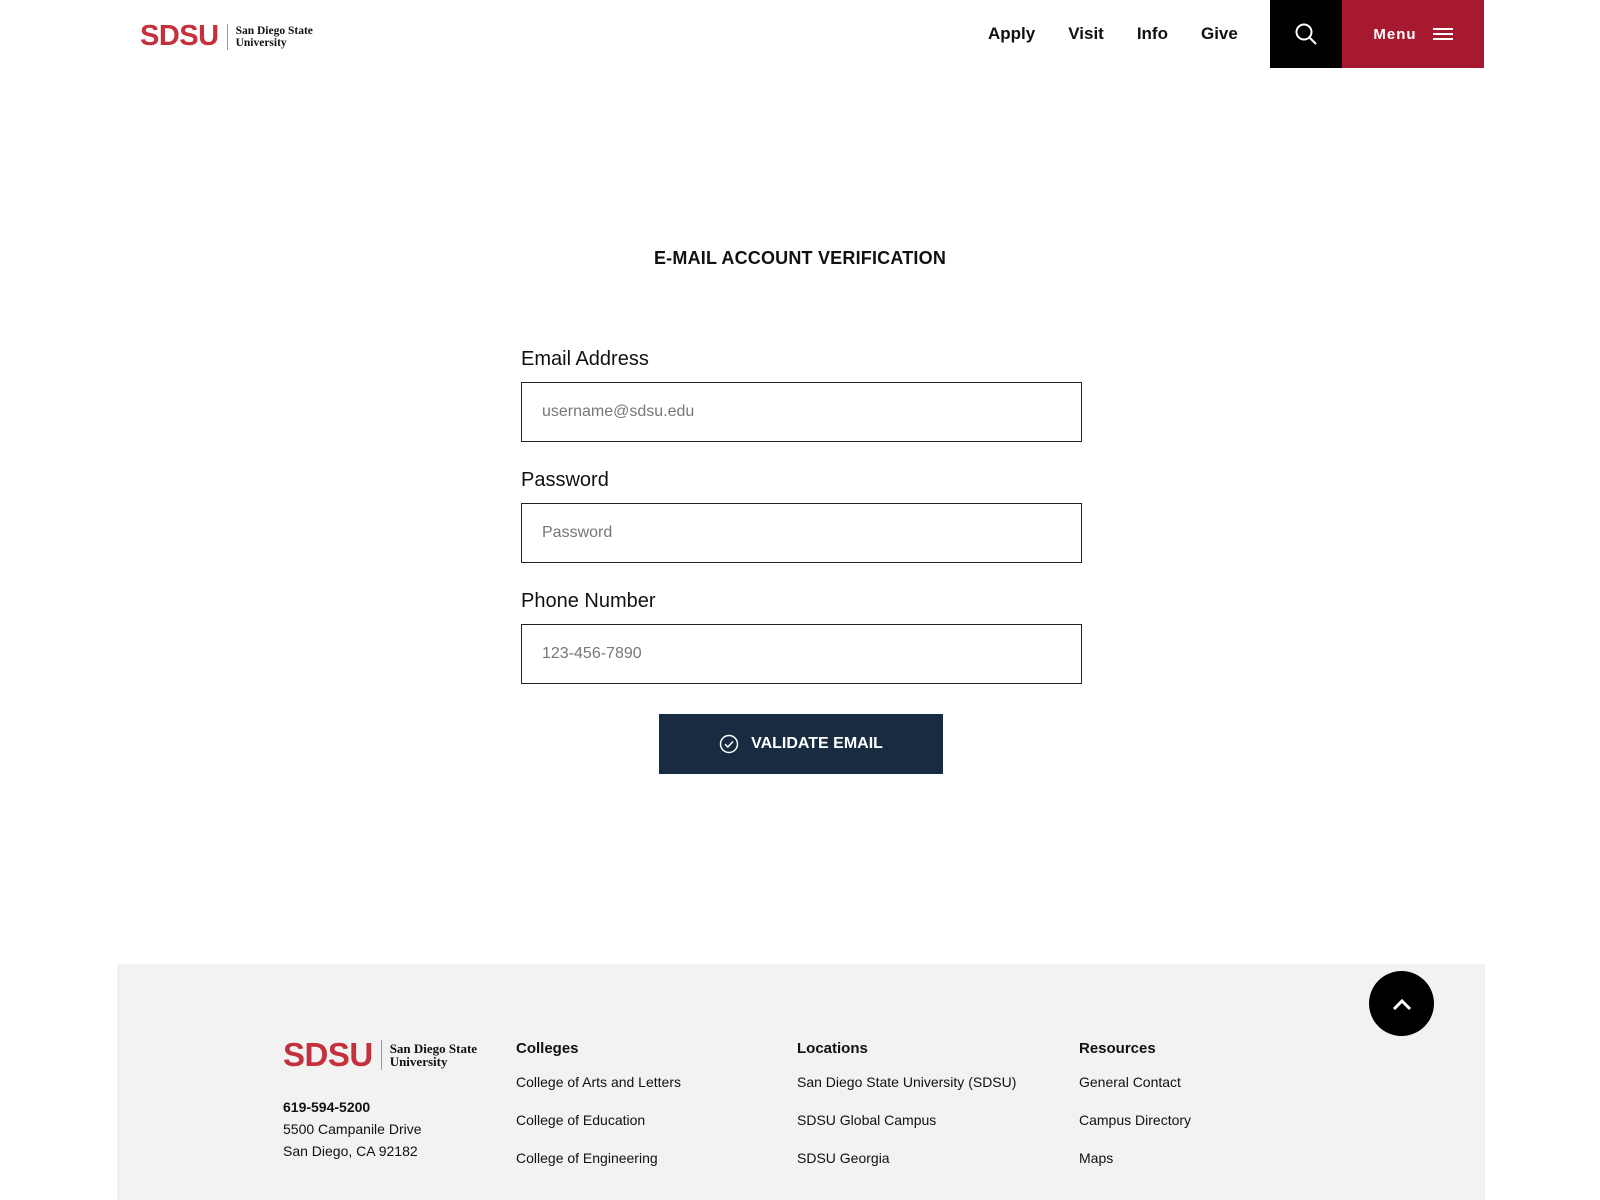 Image resolution: width=1600 pixels, height=1200 pixels. I want to click on chevron-up-icon, so click(1401, 1004).